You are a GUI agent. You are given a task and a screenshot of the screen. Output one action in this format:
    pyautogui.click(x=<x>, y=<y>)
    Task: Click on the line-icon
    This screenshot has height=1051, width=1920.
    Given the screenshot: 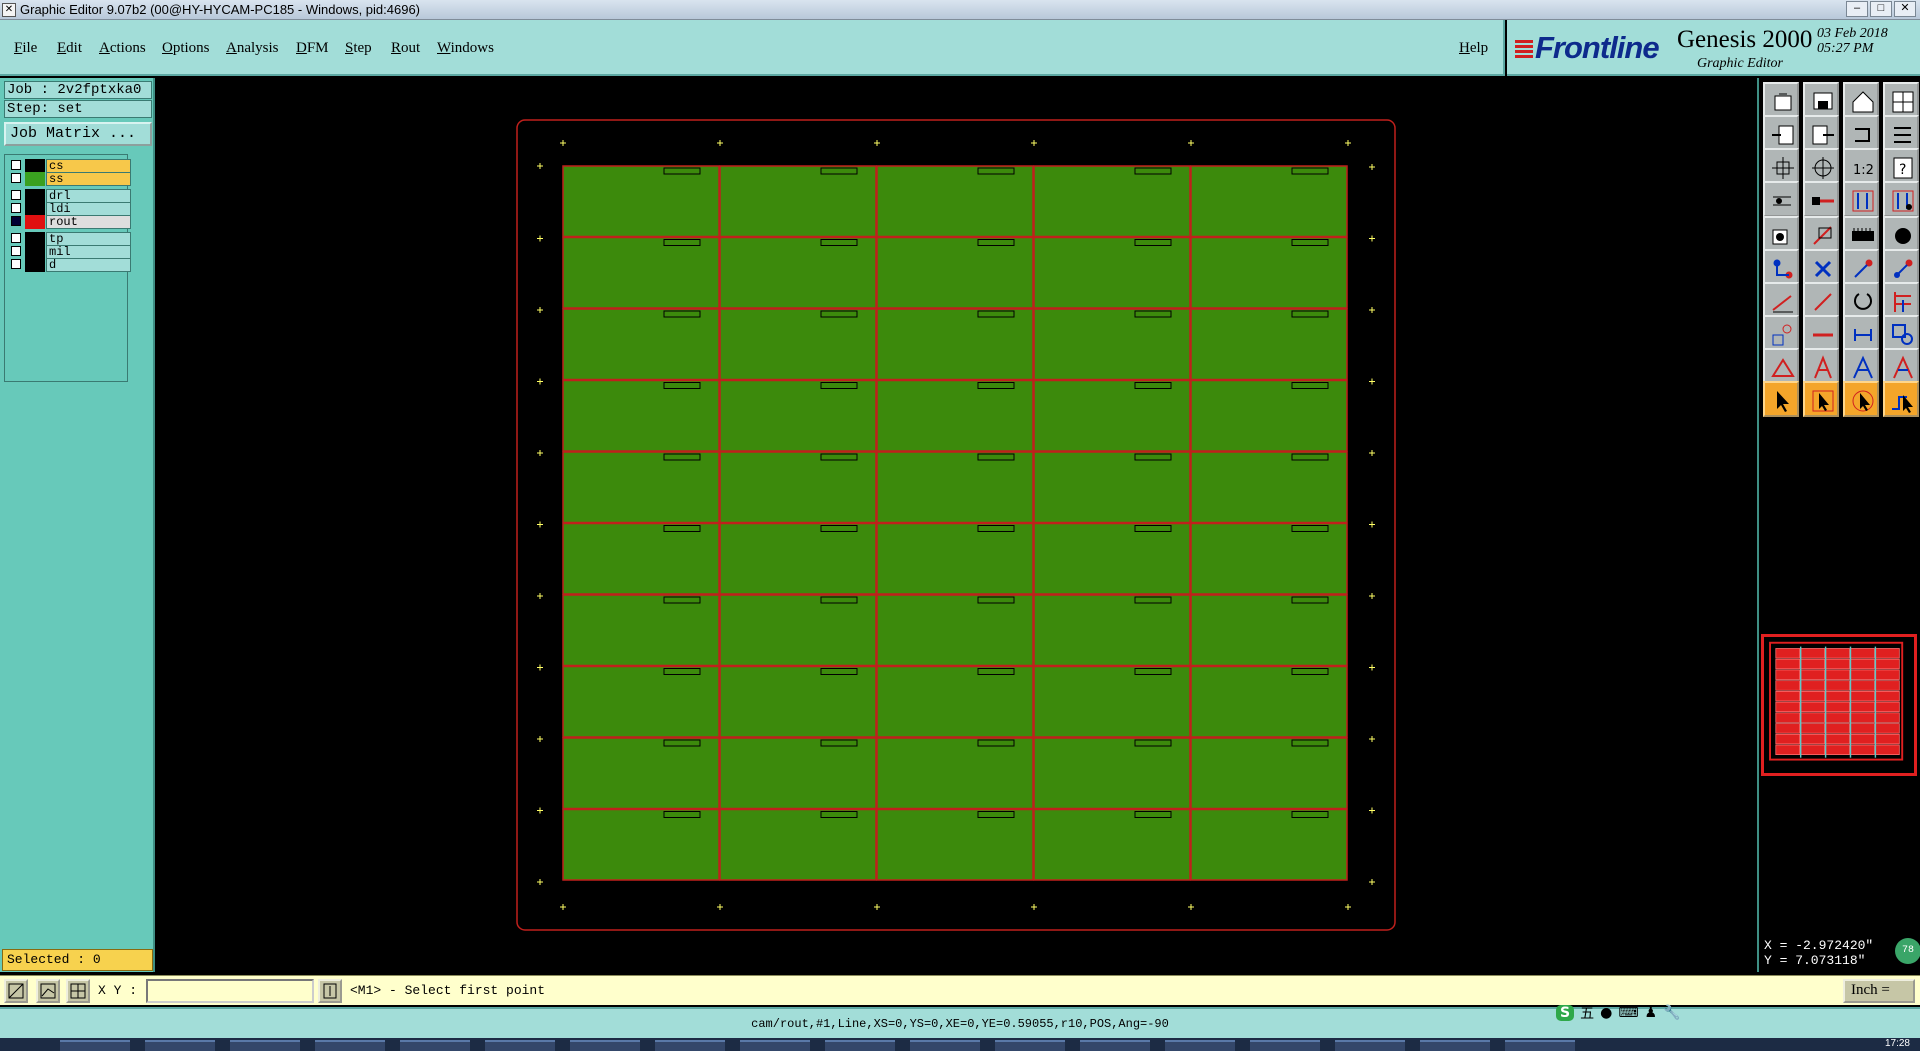 What is the action you would take?
    pyautogui.click(x=1781, y=300)
    